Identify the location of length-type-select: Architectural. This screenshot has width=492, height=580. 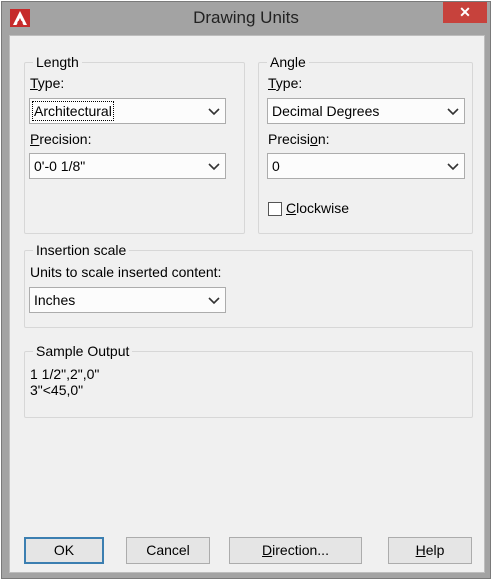
(127, 111).